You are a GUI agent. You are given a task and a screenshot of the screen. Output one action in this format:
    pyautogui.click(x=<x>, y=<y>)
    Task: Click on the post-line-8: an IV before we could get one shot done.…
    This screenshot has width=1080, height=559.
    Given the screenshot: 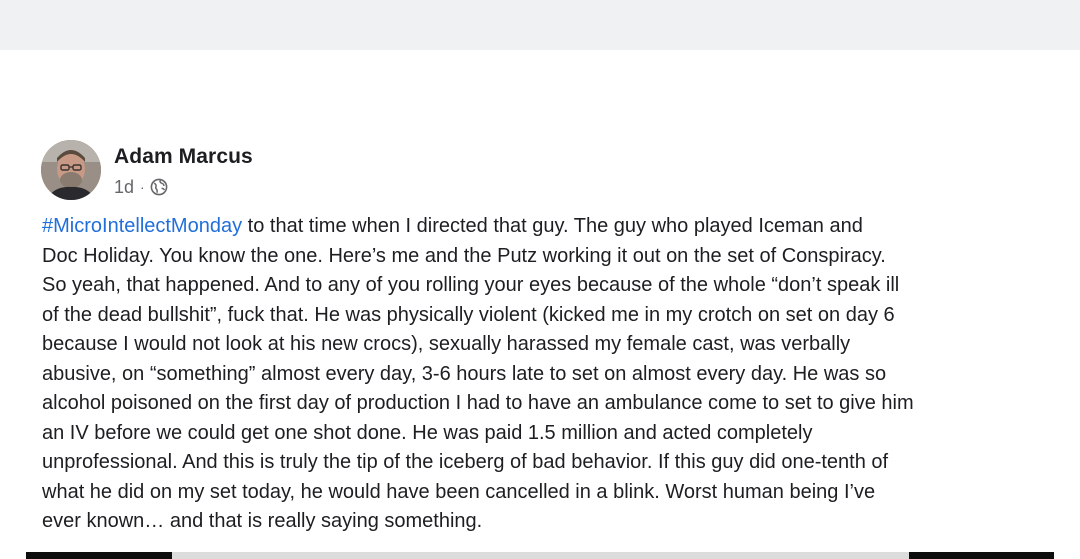 What is the action you would take?
    pyautogui.click(x=427, y=432)
    